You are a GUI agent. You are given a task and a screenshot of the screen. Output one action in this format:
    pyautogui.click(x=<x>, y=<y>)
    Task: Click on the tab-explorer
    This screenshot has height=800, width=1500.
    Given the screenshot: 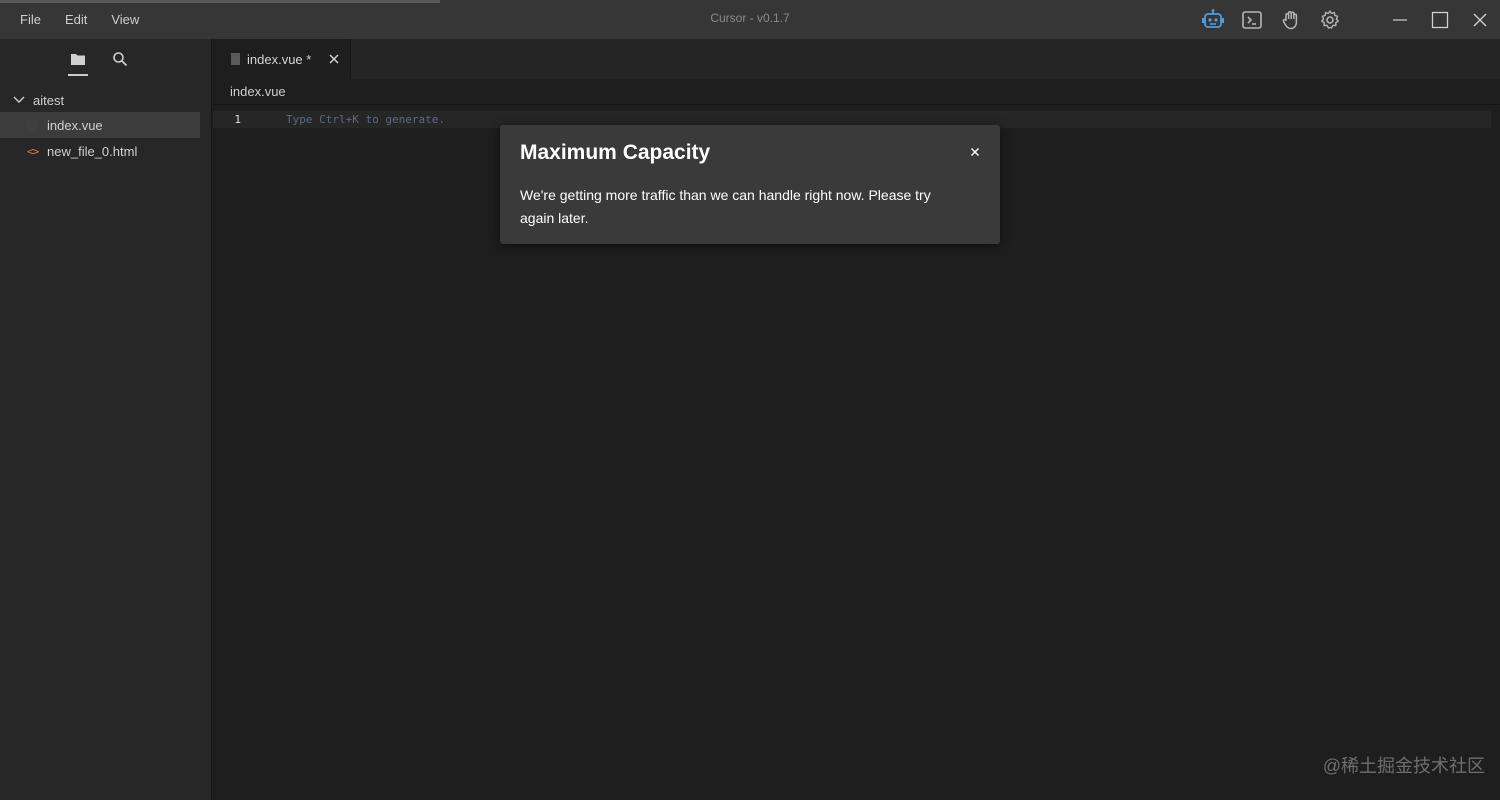 What is the action you would take?
    pyautogui.click(x=77, y=59)
    